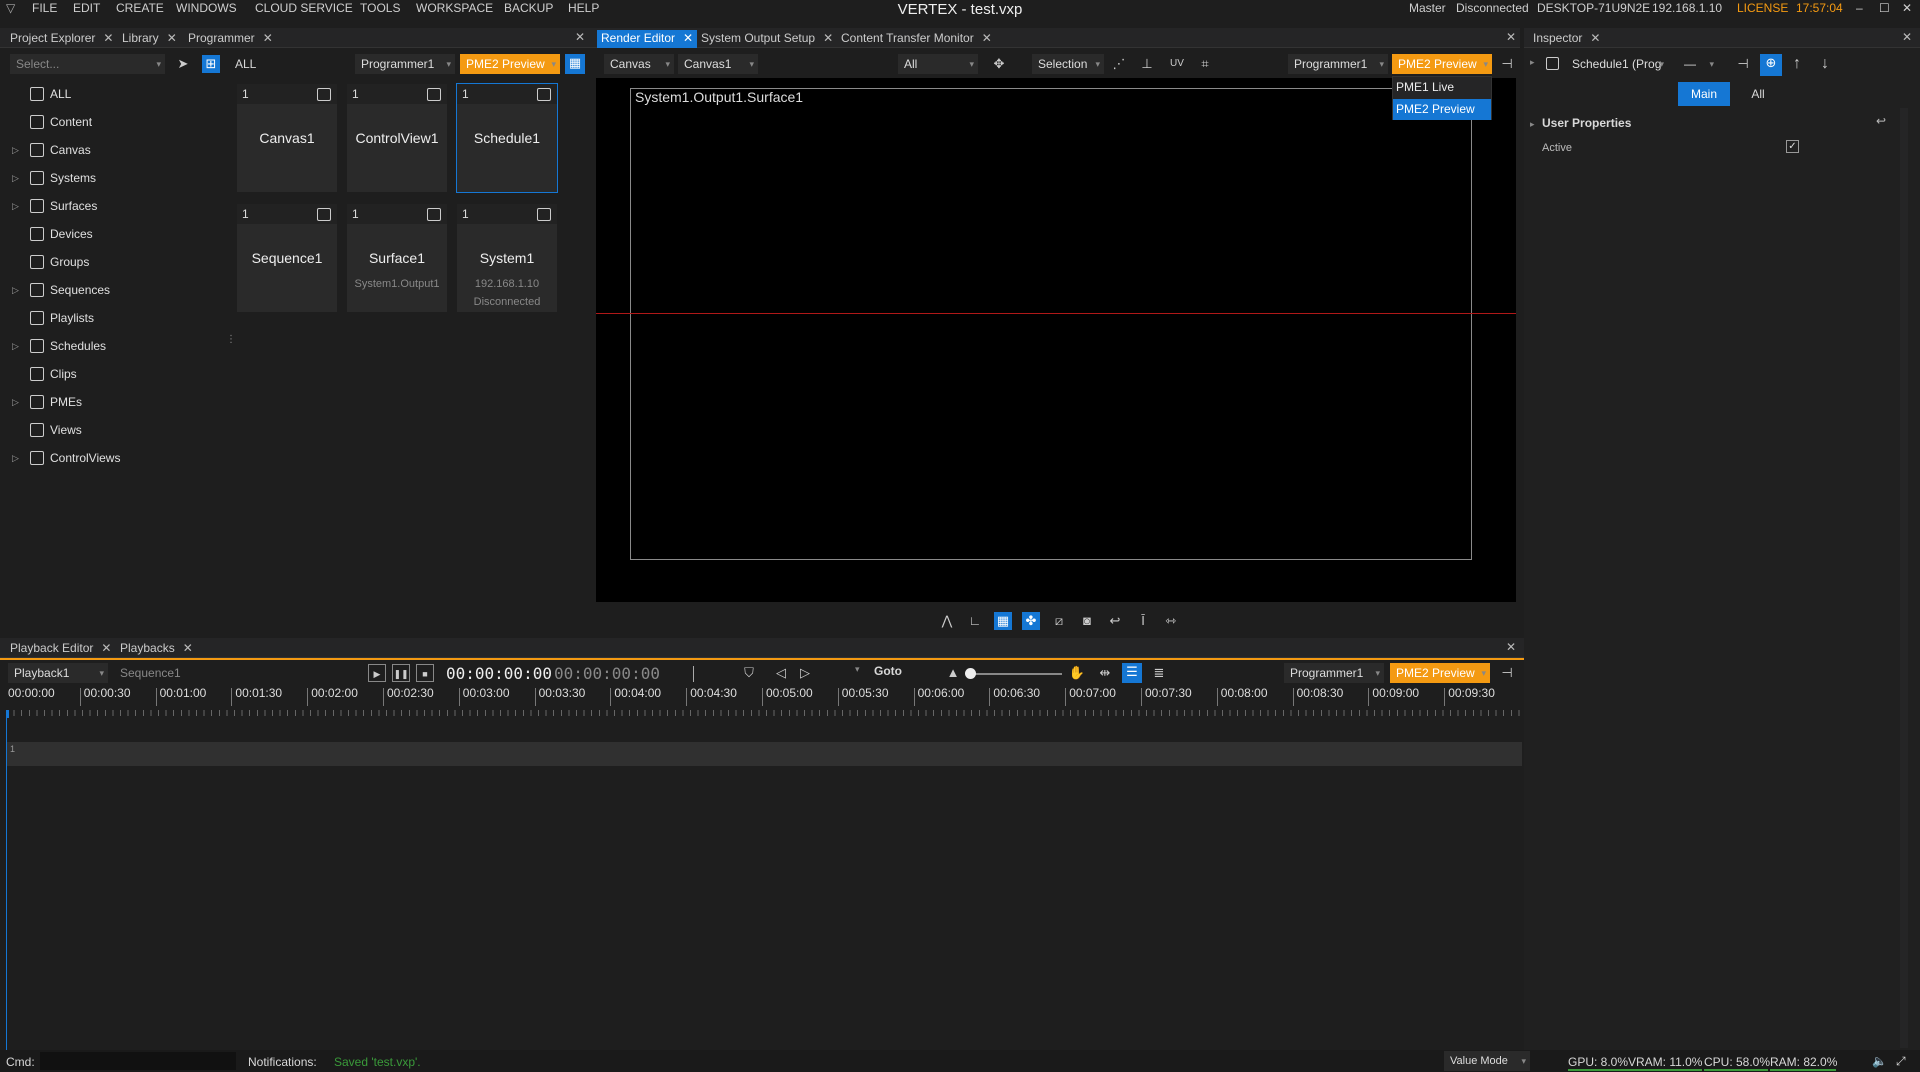 The width and height of the screenshot is (1920, 1072). What do you see at coordinates (1087, 621) in the screenshot?
I see `camera-icon: ◙` at bounding box center [1087, 621].